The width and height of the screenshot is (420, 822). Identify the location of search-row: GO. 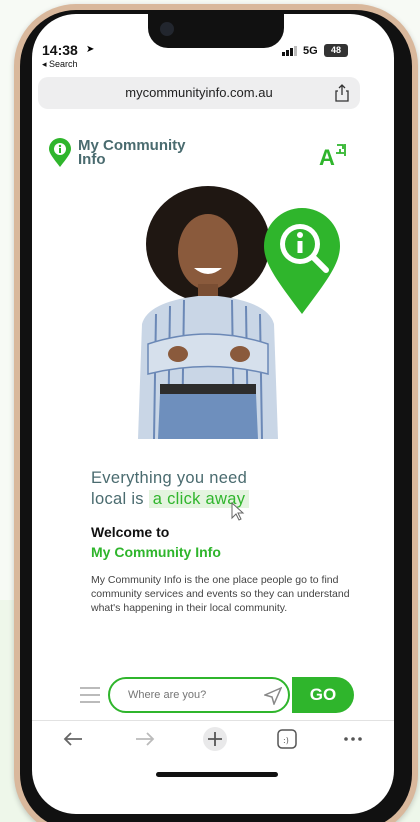
(230, 696).